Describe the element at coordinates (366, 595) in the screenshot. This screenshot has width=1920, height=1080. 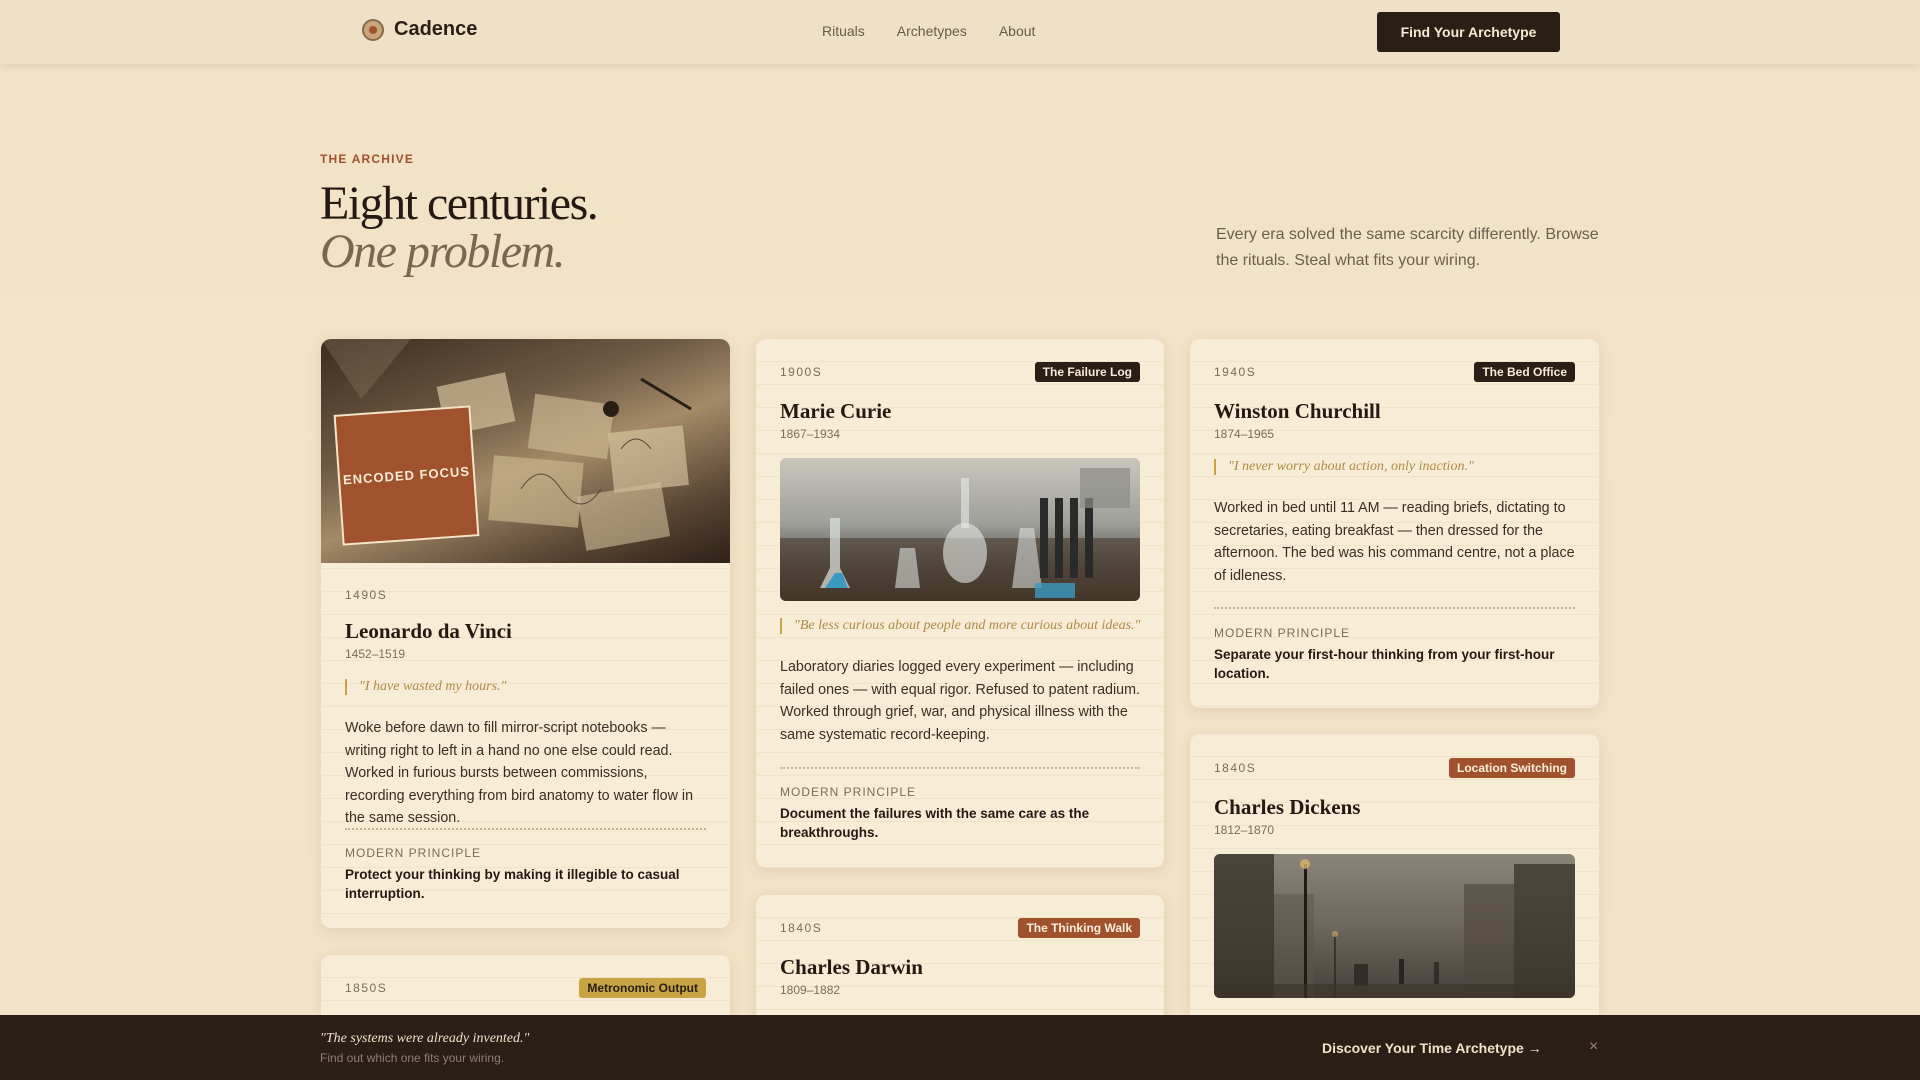
I see `era-label: 1490S` at that location.